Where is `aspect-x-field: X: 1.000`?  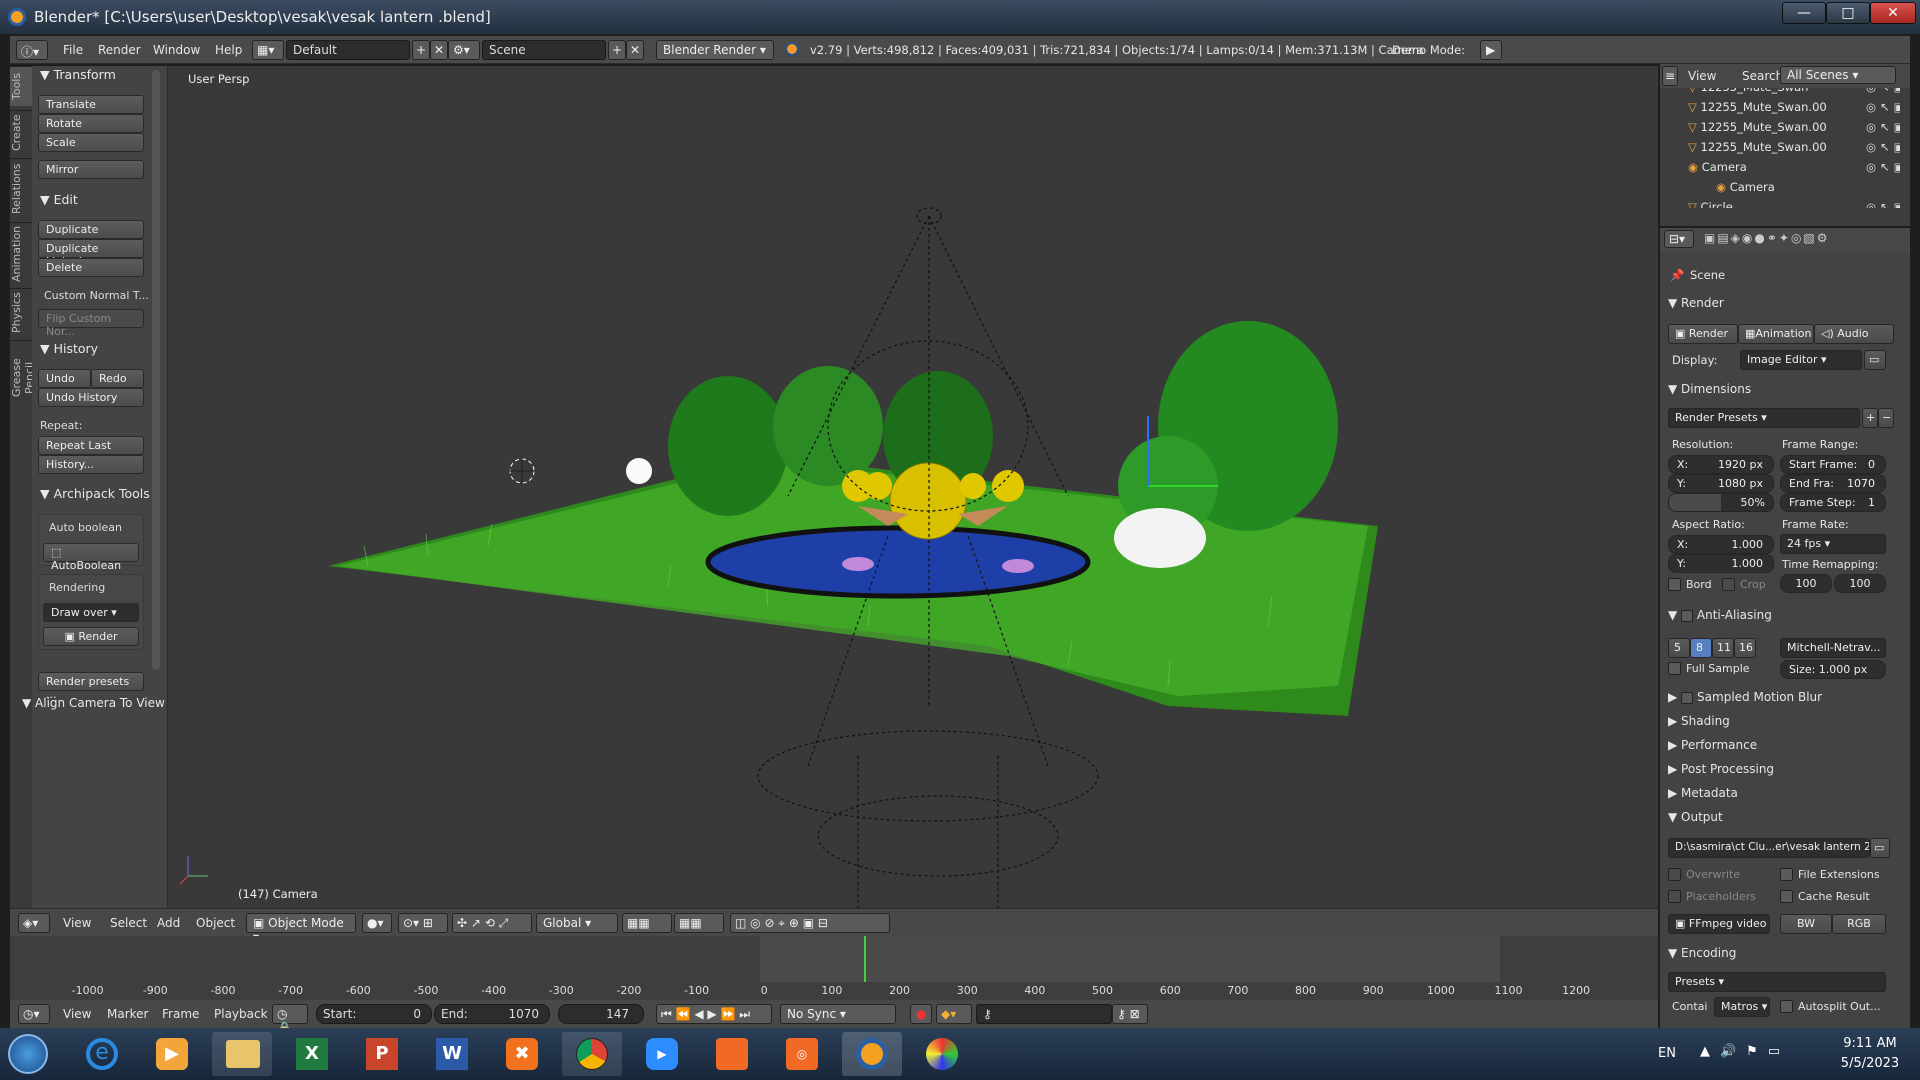
aspect-x-field: X: 1.000 is located at coordinates (1721, 544).